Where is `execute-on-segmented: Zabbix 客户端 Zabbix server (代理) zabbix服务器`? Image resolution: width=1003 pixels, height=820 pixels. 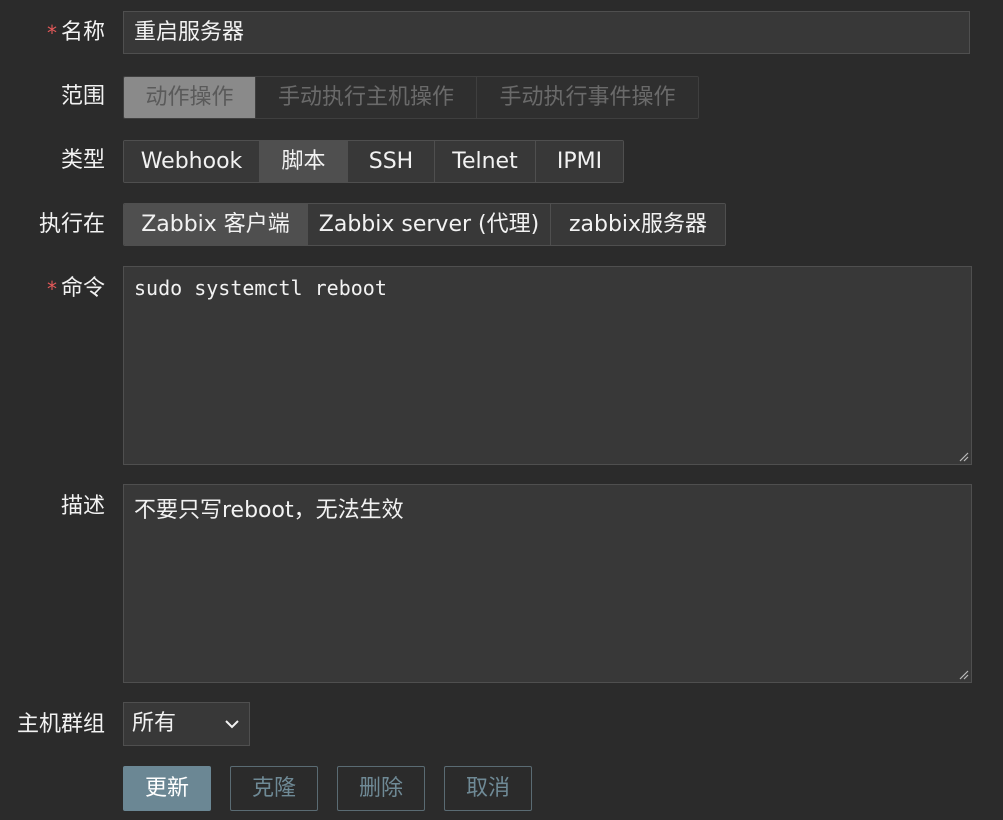
execute-on-segmented: Zabbix 客户端 Zabbix server (代理) zabbix服务器 is located at coordinates (424, 224).